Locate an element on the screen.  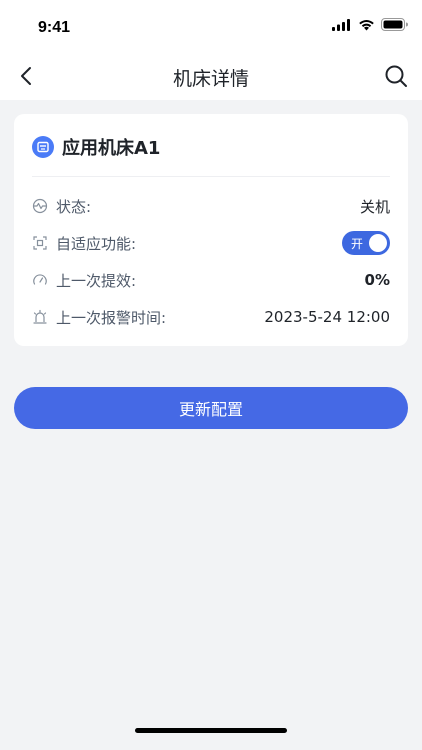
alarm-value: 2023-5-24 12:00 is located at coordinates (327, 317).